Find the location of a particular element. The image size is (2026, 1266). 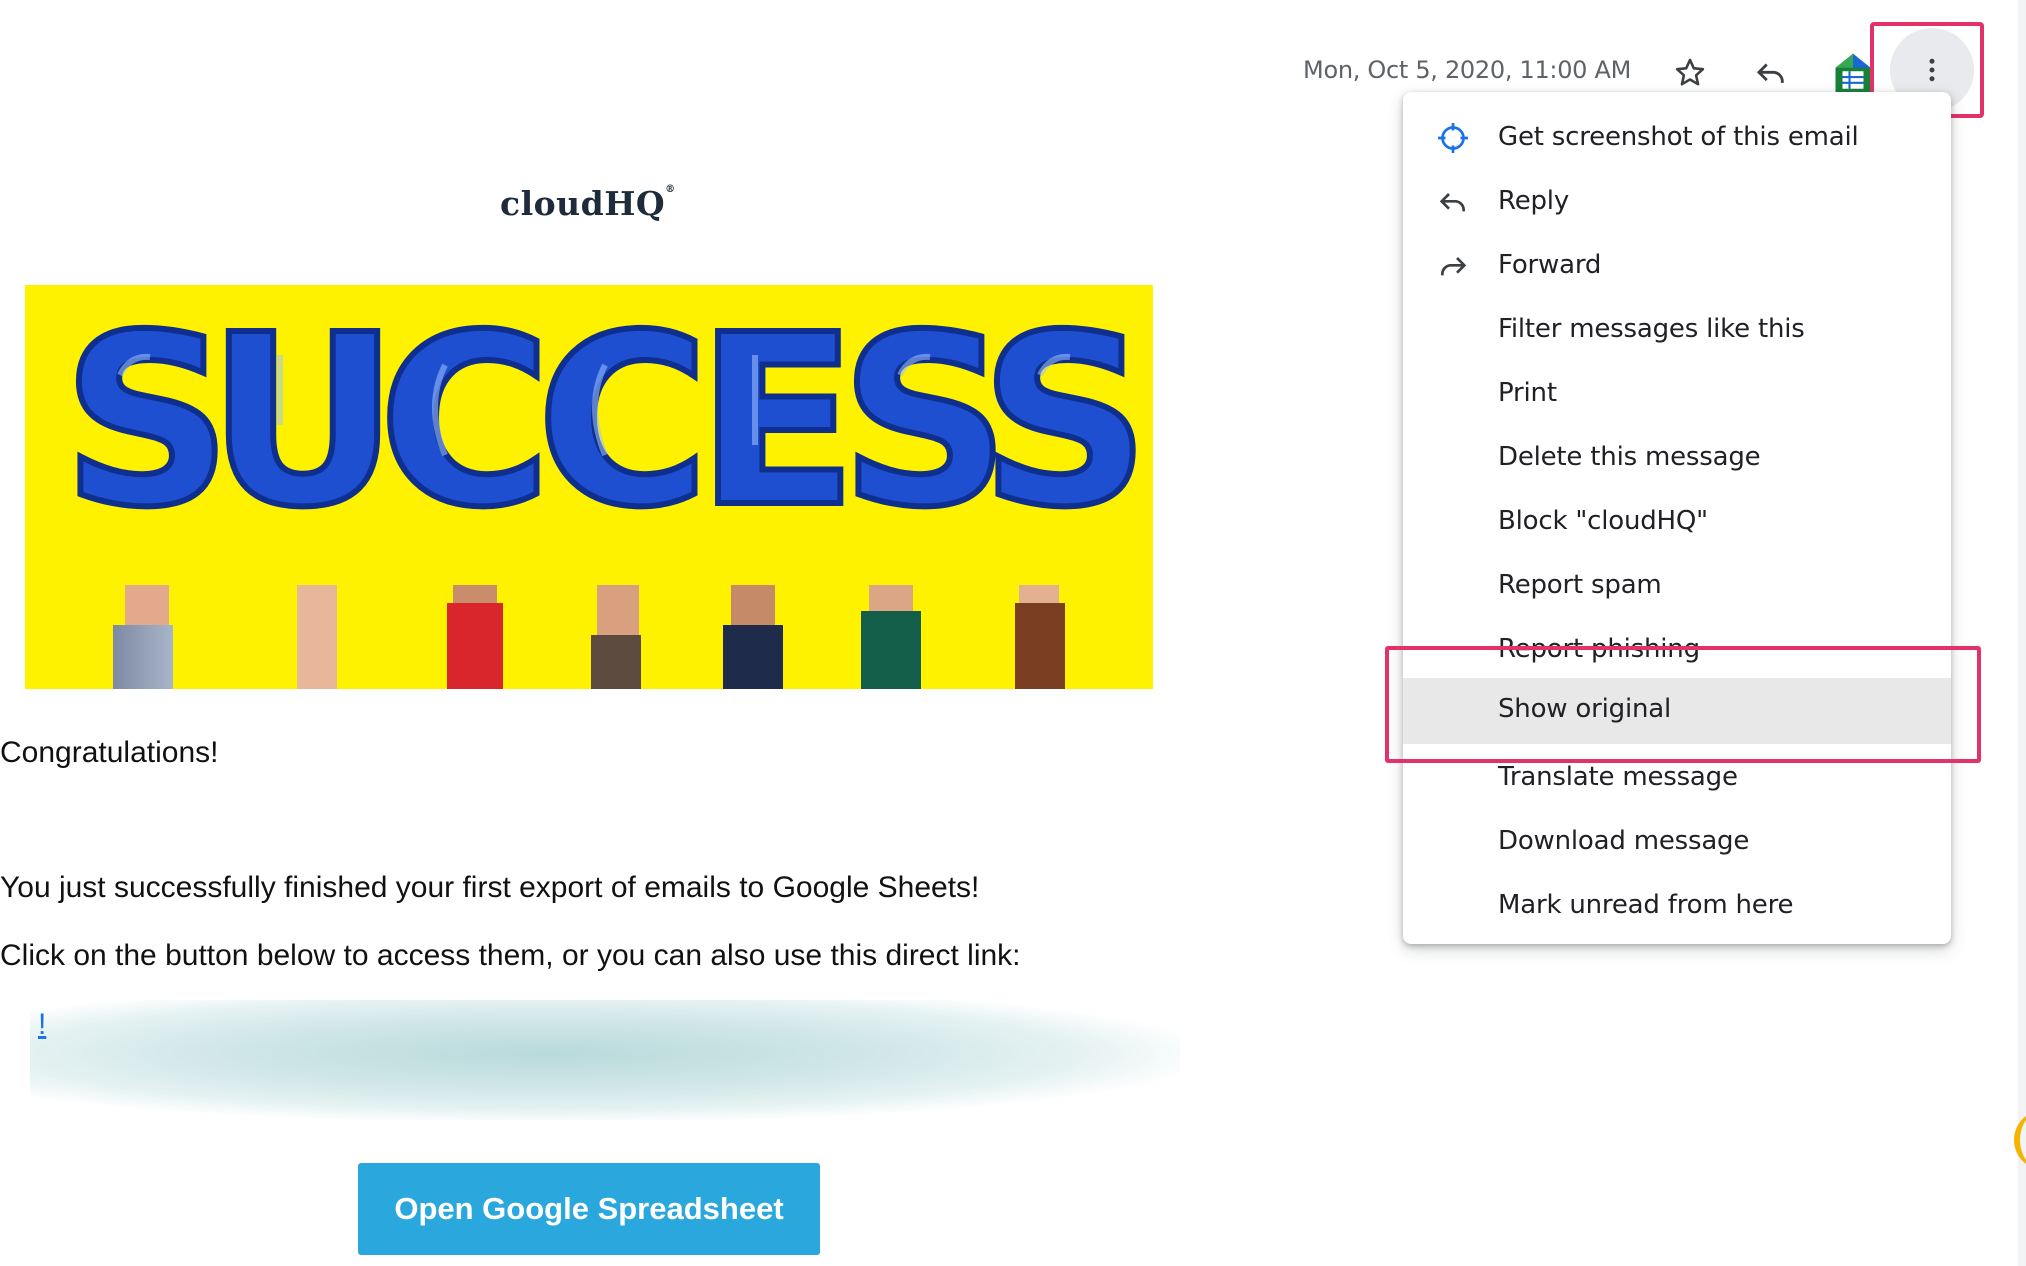

menu-item-reply: Reply is located at coordinates (1677, 202).